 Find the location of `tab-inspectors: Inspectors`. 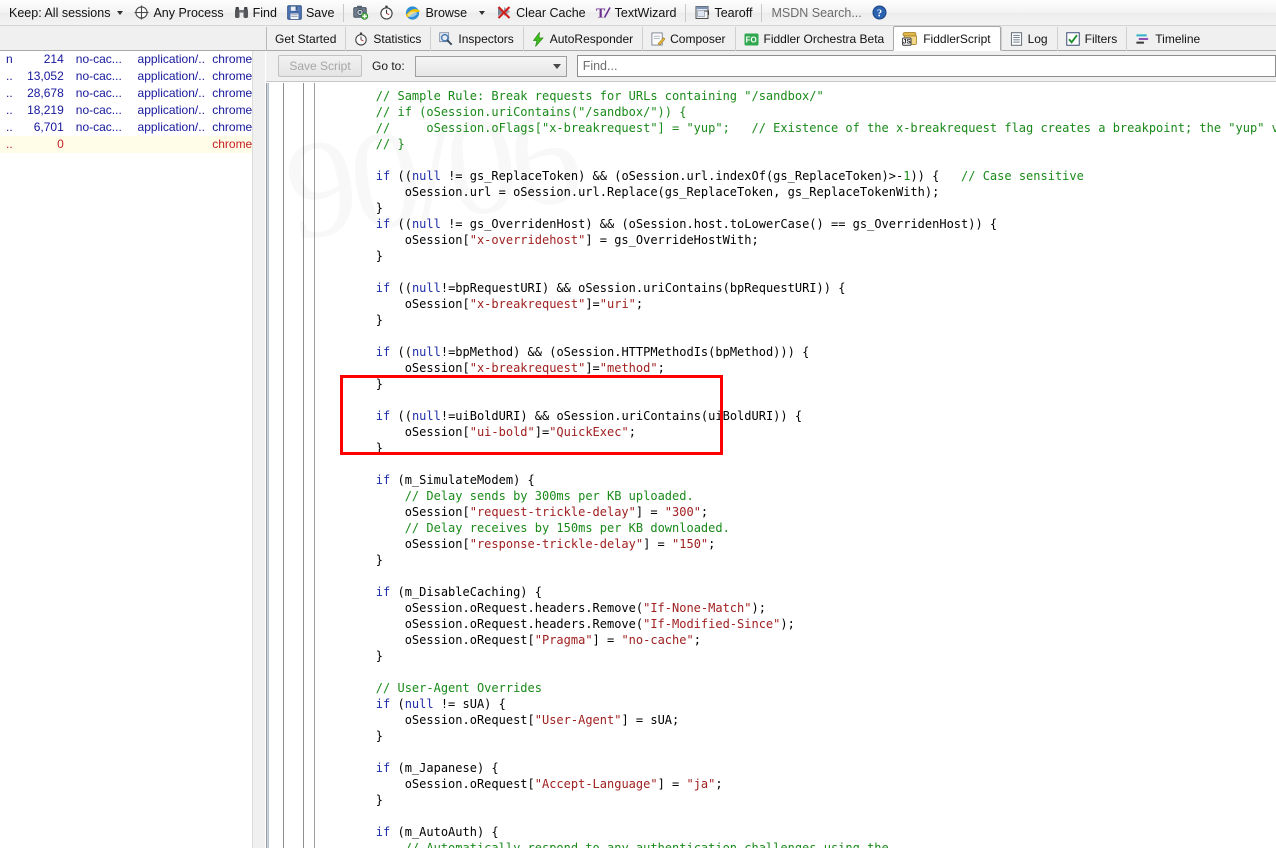

tab-inspectors: Inspectors is located at coordinates (476, 39).